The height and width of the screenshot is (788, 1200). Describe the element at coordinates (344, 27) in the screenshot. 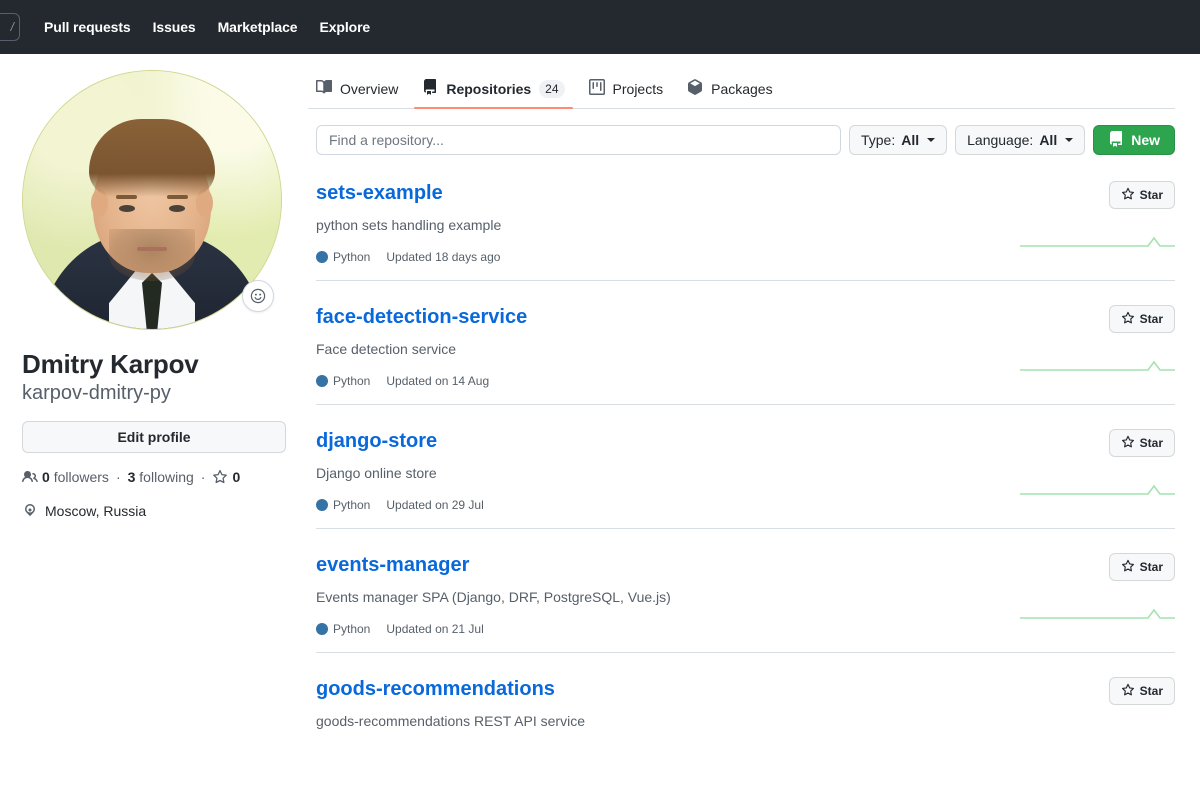

I see `nav-item-explore: Explore` at that location.